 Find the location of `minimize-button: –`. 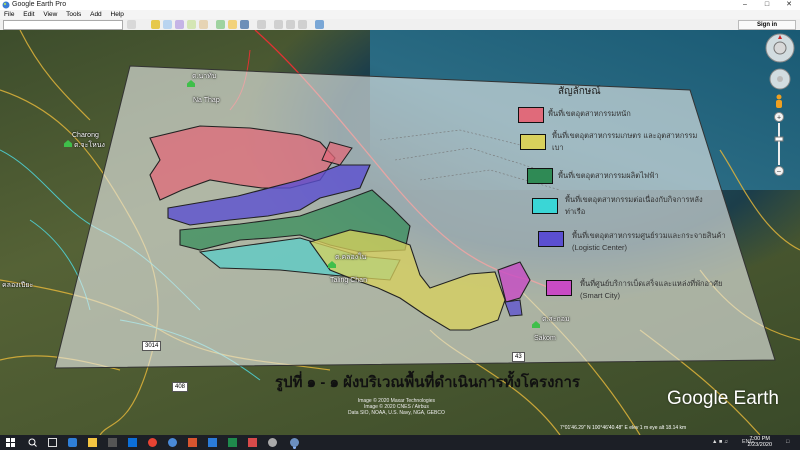

minimize-button: – is located at coordinates (745, 5).